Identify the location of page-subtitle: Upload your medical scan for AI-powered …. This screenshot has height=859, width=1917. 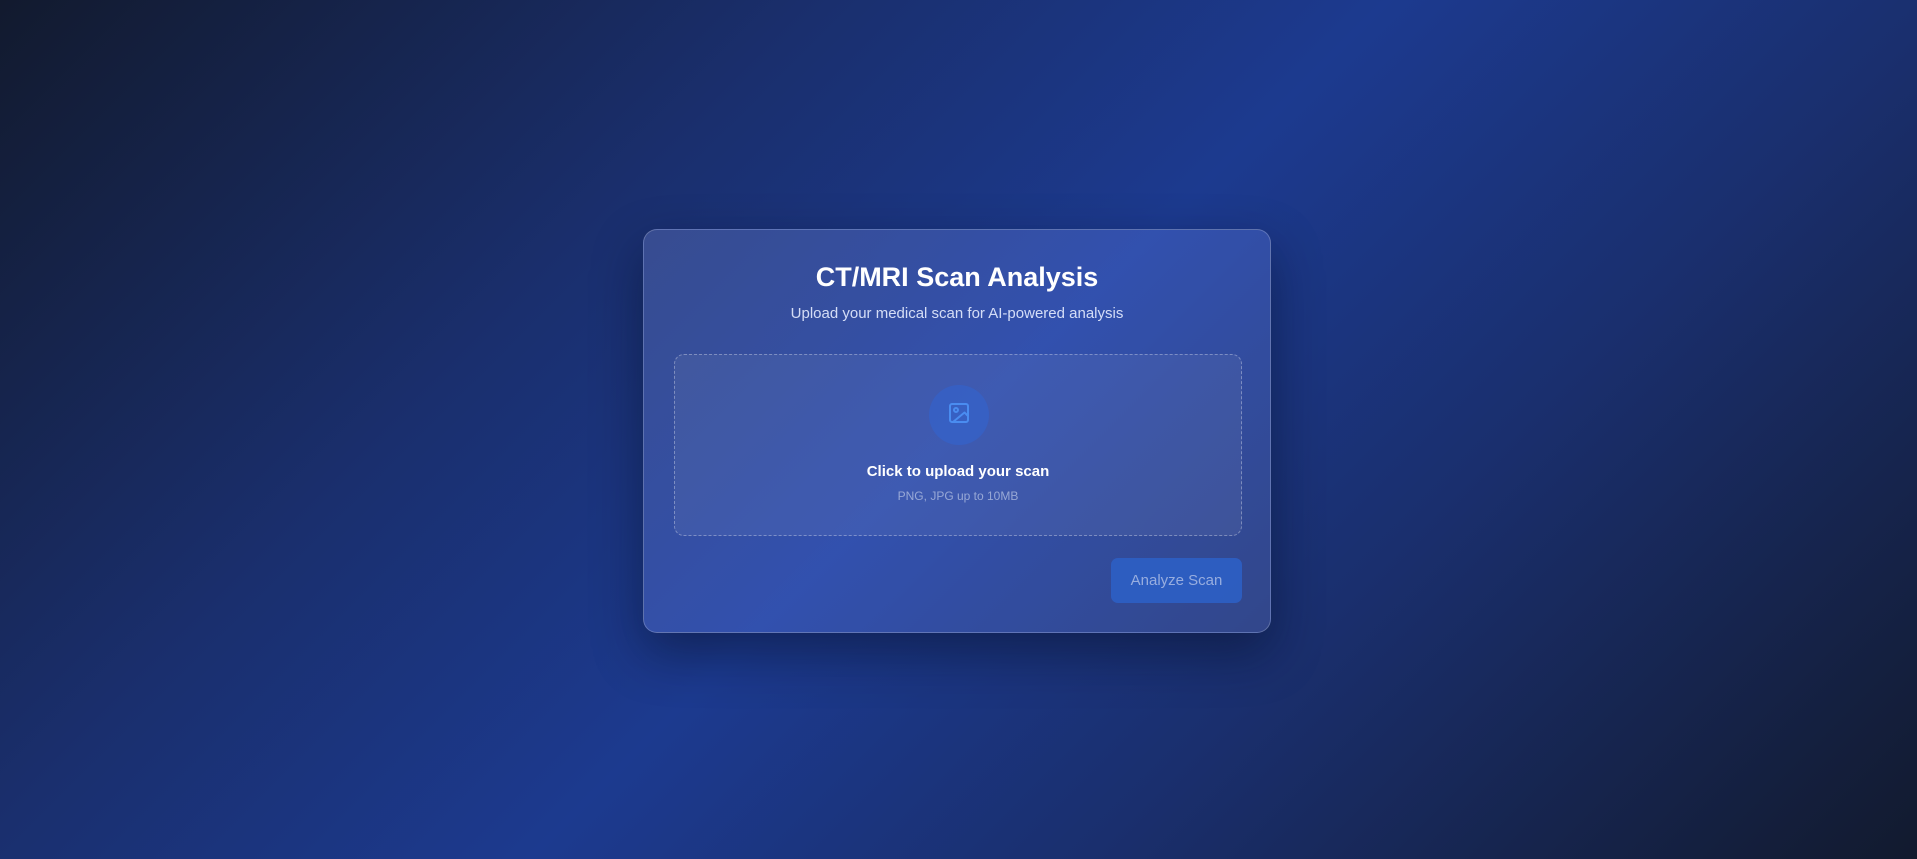
(957, 313).